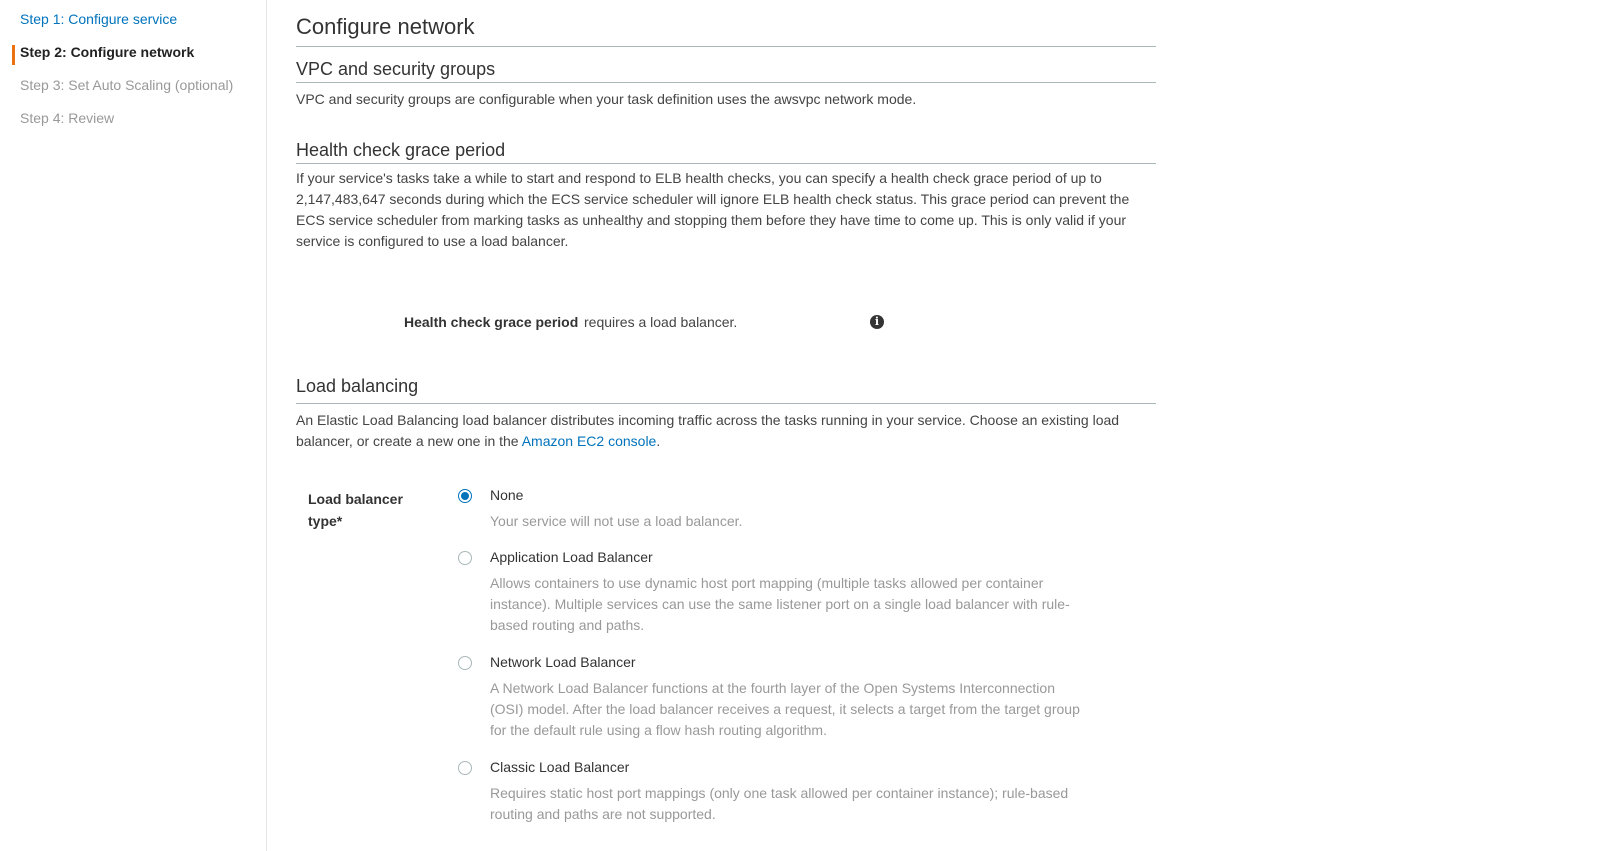 Image resolution: width=1615 pixels, height=851 pixels. Describe the element at coordinates (877, 322) in the screenshot. I see `info-icon: i` at that location.